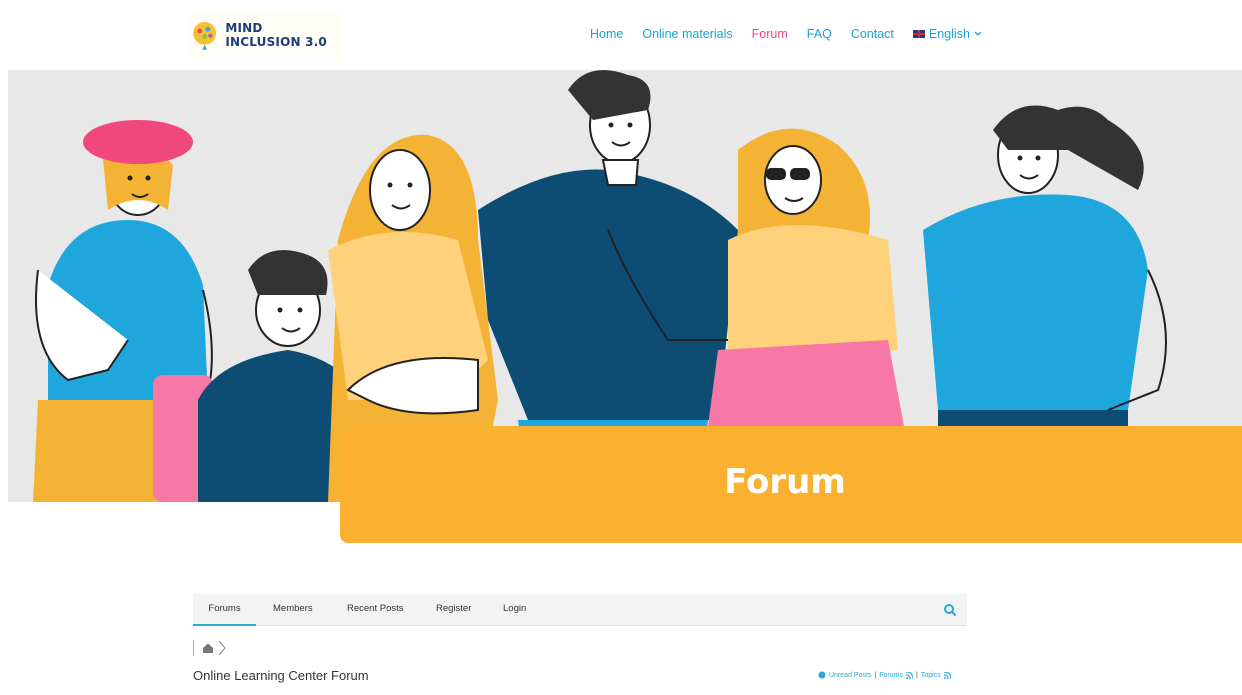 This screenshot has width=1242, height=695. What do you see at coordinates (224, 610) in the screenshot?
I see `tab-forums: Forums` at bounding box center [224, 610].